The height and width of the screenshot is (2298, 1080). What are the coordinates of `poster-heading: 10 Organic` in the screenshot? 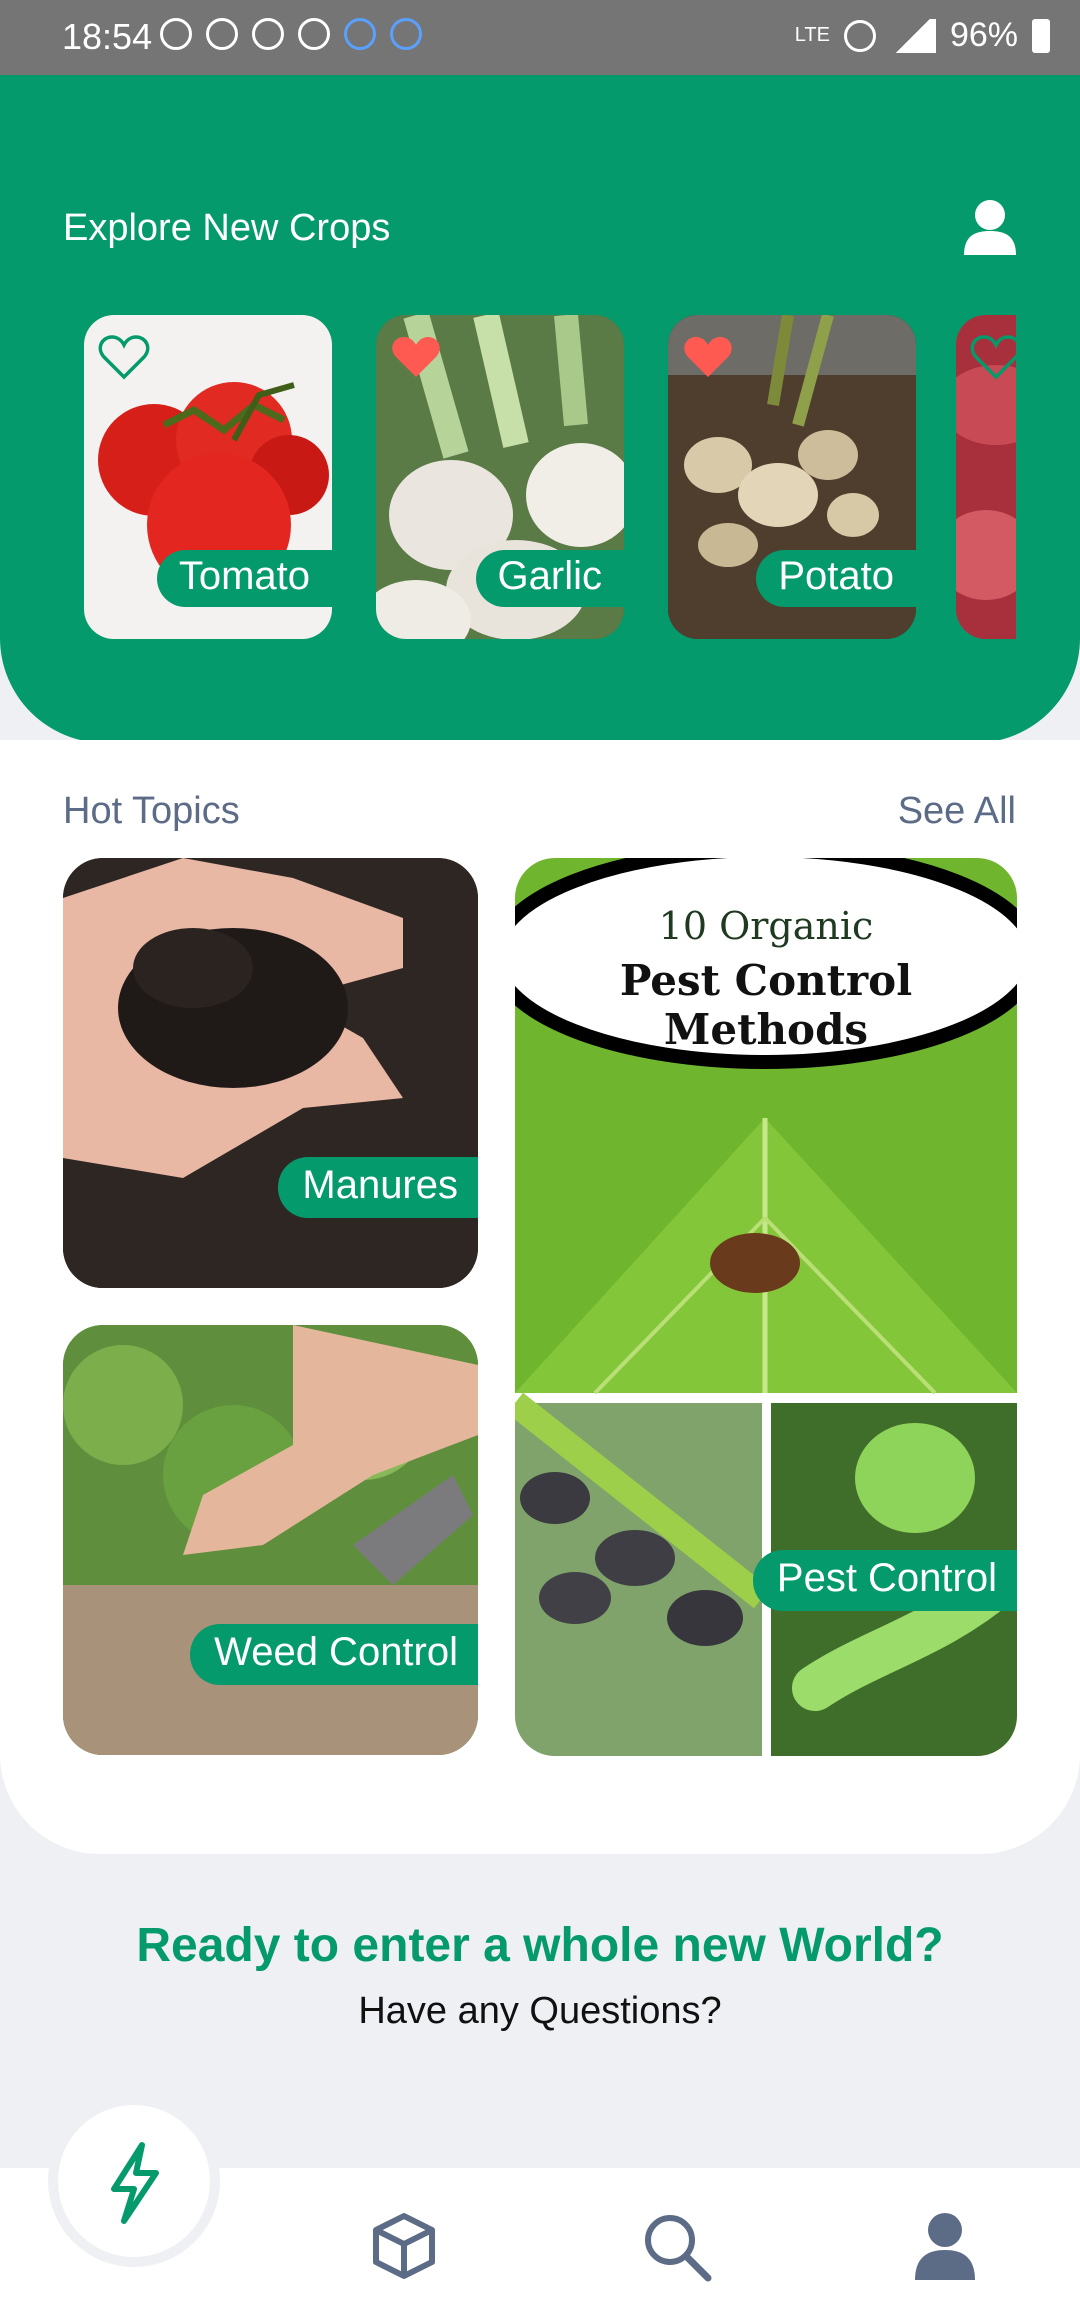 It's located at (766, 926).